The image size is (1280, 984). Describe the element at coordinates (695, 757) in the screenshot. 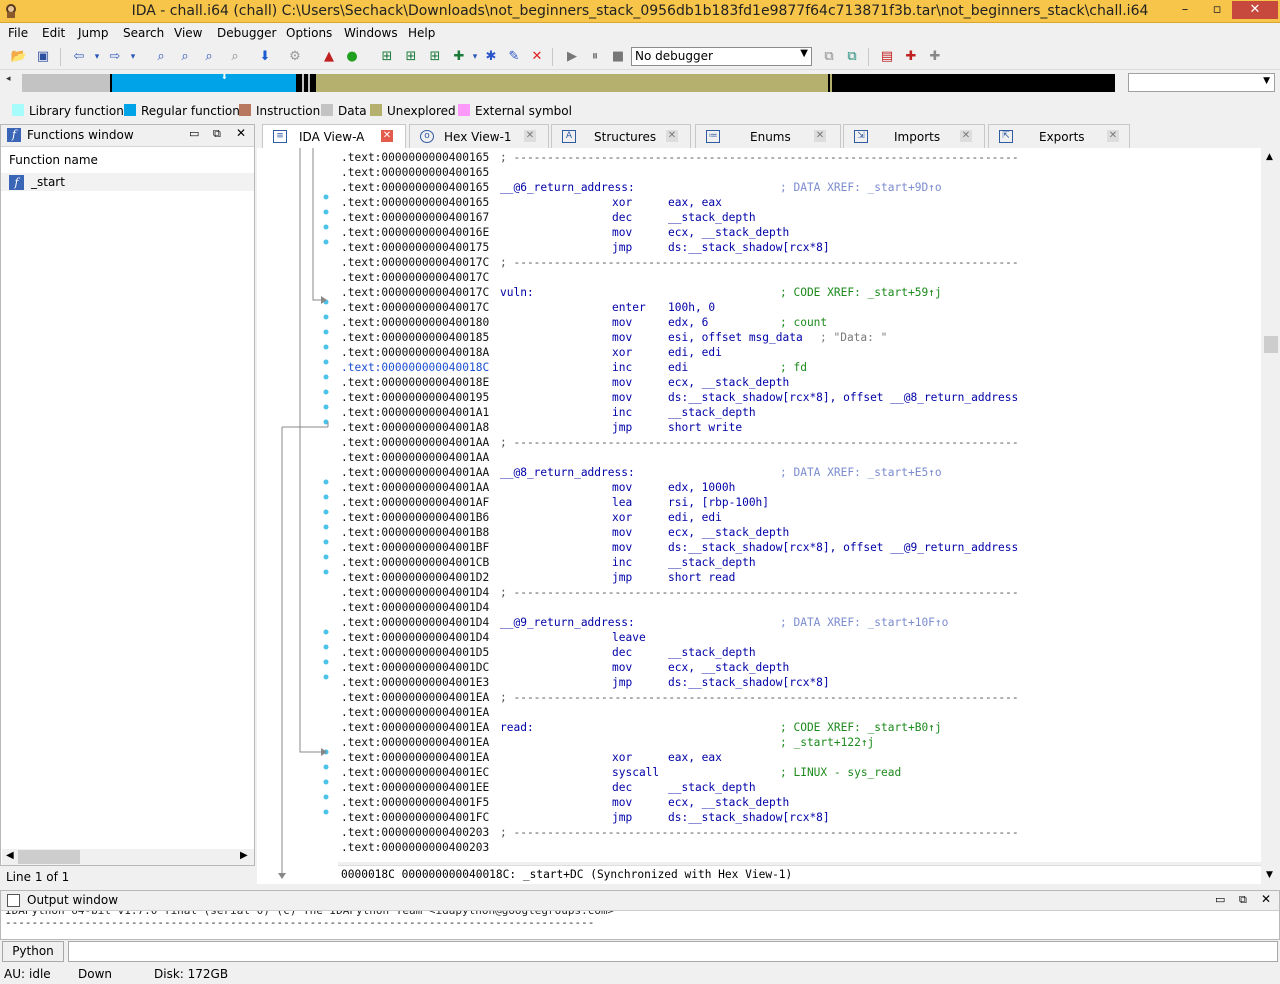

I see `operands: eax, eax` at that location.